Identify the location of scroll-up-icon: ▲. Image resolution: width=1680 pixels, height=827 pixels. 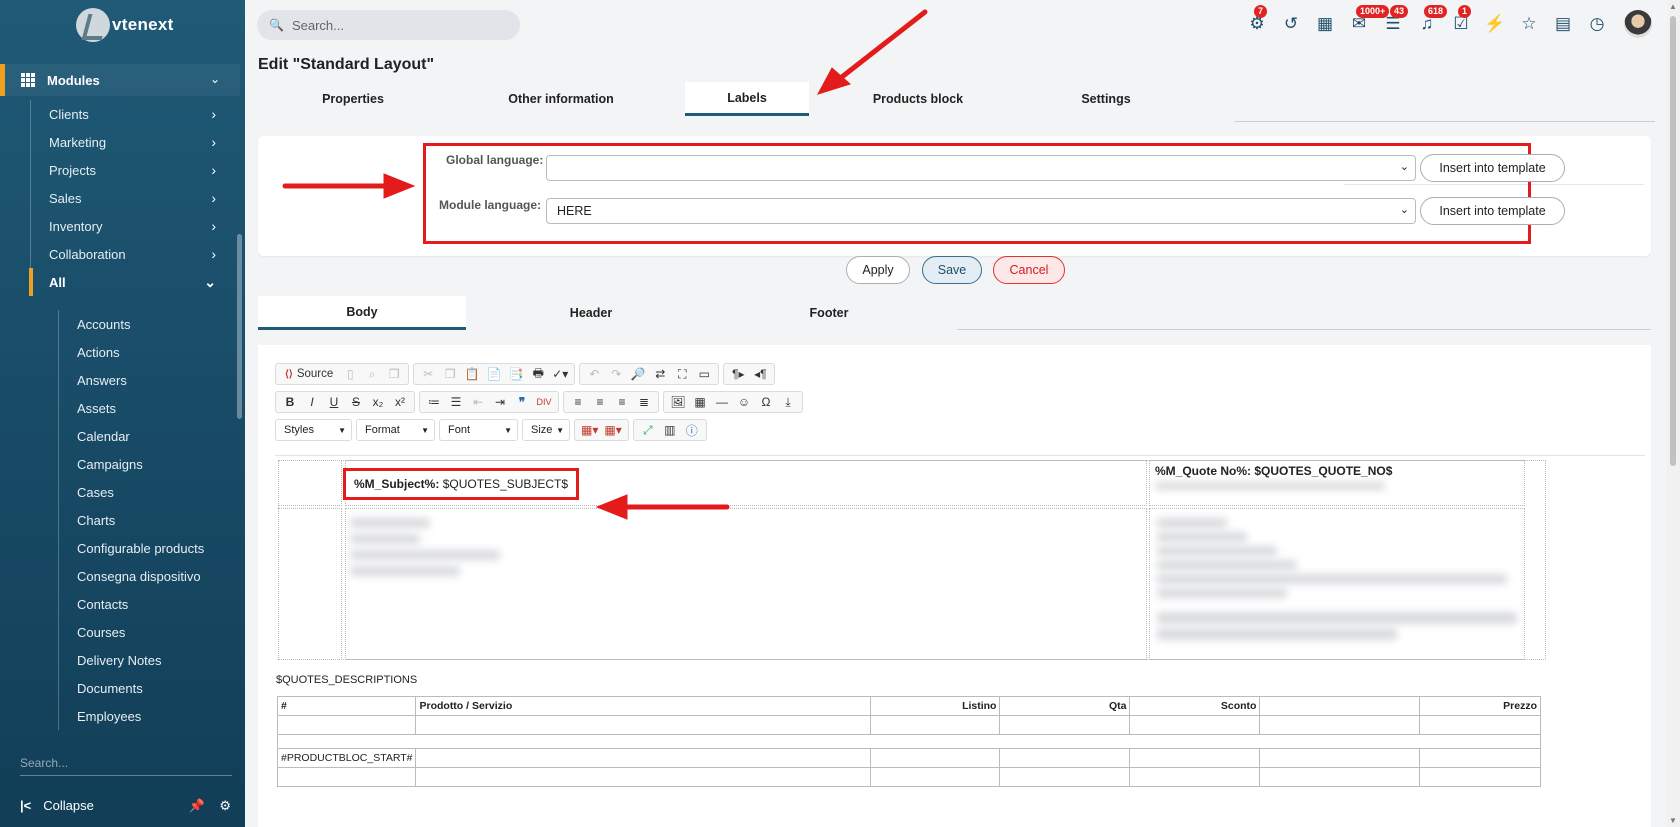
(1673, 6).